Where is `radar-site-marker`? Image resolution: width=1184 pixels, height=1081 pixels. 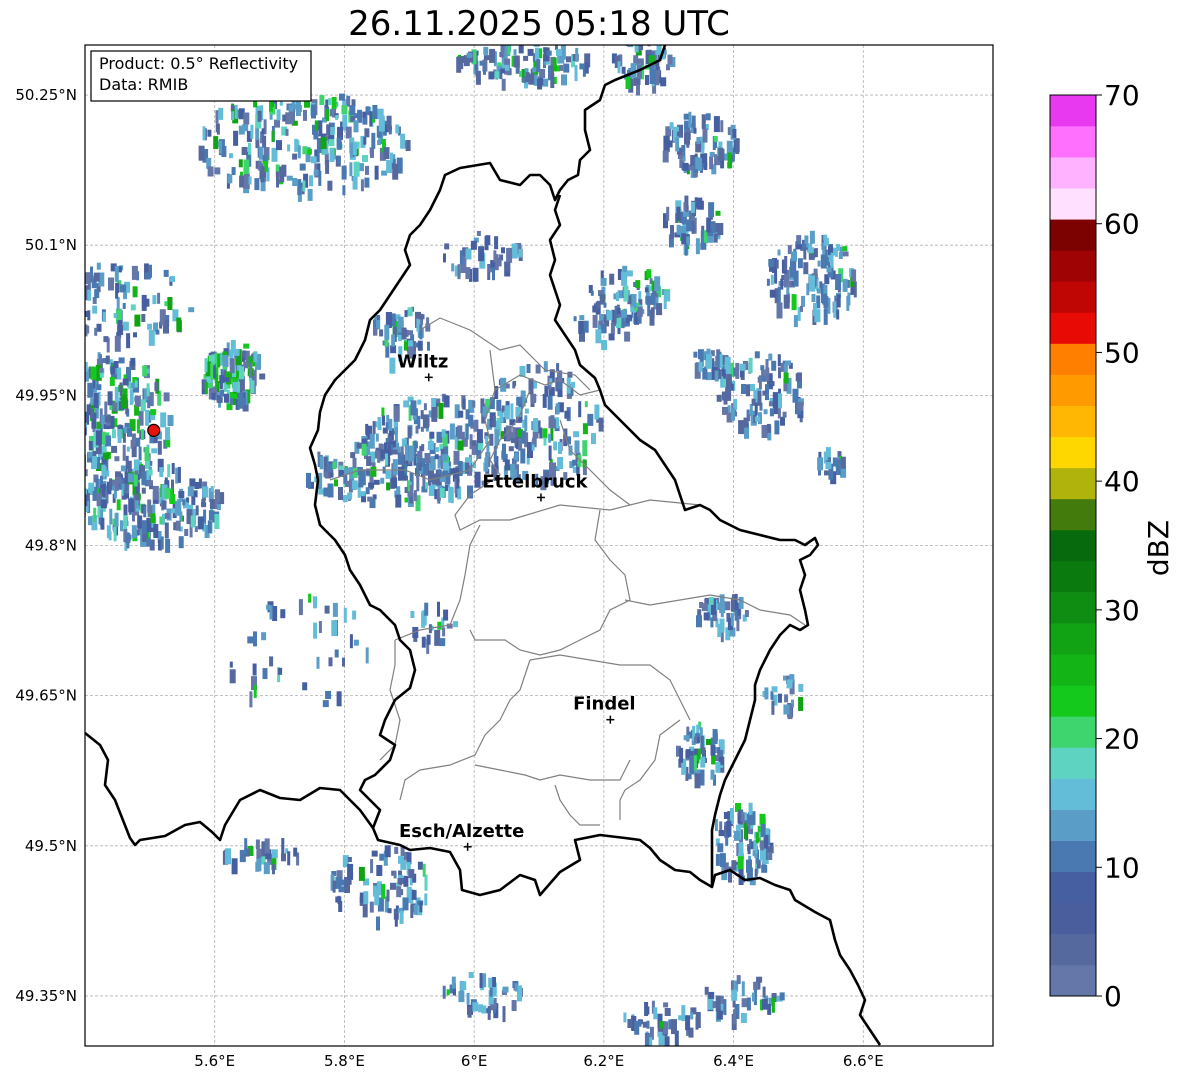 radar-site-marker is located at coordinates (154, 430).